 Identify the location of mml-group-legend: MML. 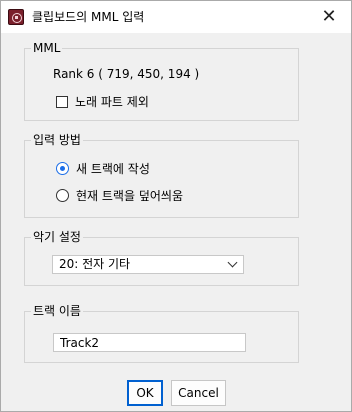
(47, 48).